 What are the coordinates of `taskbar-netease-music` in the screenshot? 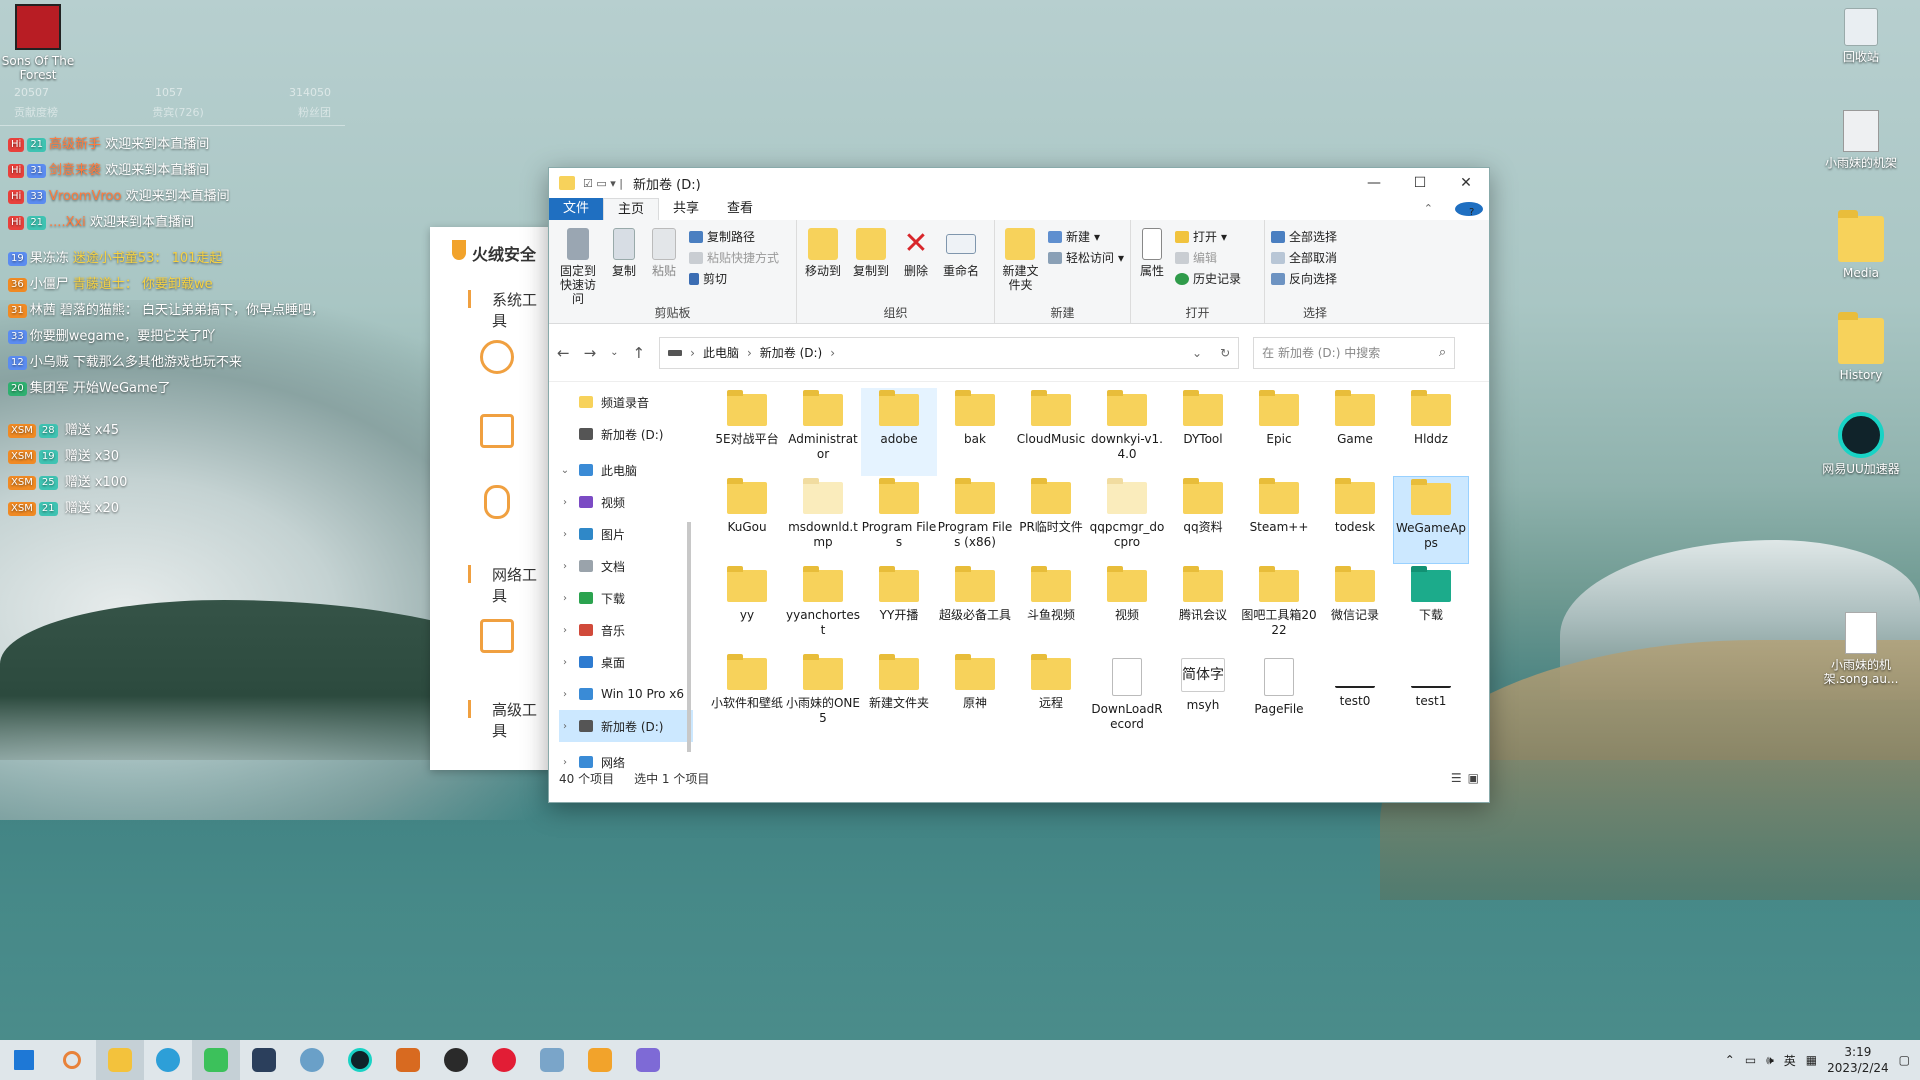 It's located at (504, 1060).